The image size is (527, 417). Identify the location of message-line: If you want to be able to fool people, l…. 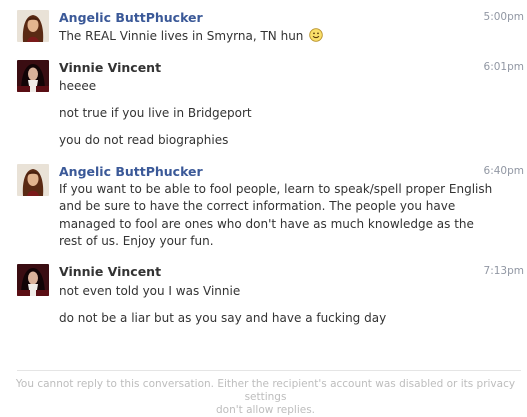
(276, 189).